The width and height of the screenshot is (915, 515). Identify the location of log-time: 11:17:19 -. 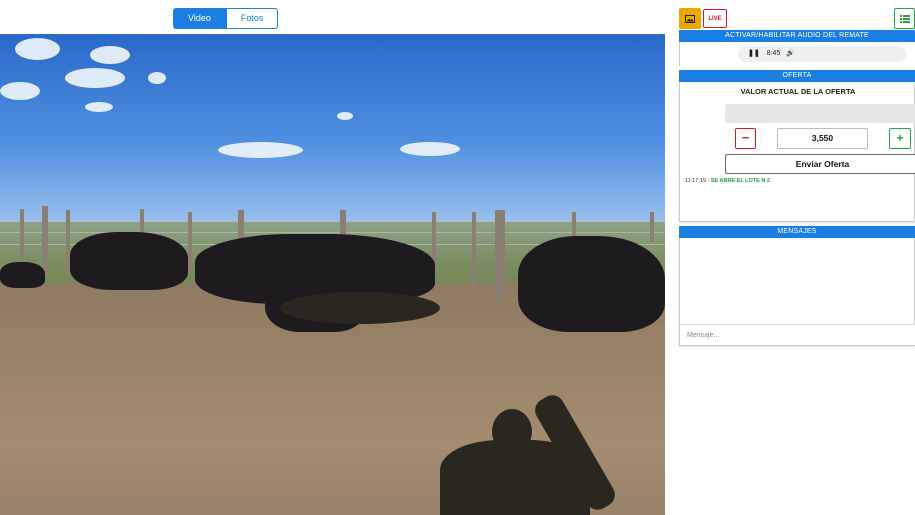
(698, 181).